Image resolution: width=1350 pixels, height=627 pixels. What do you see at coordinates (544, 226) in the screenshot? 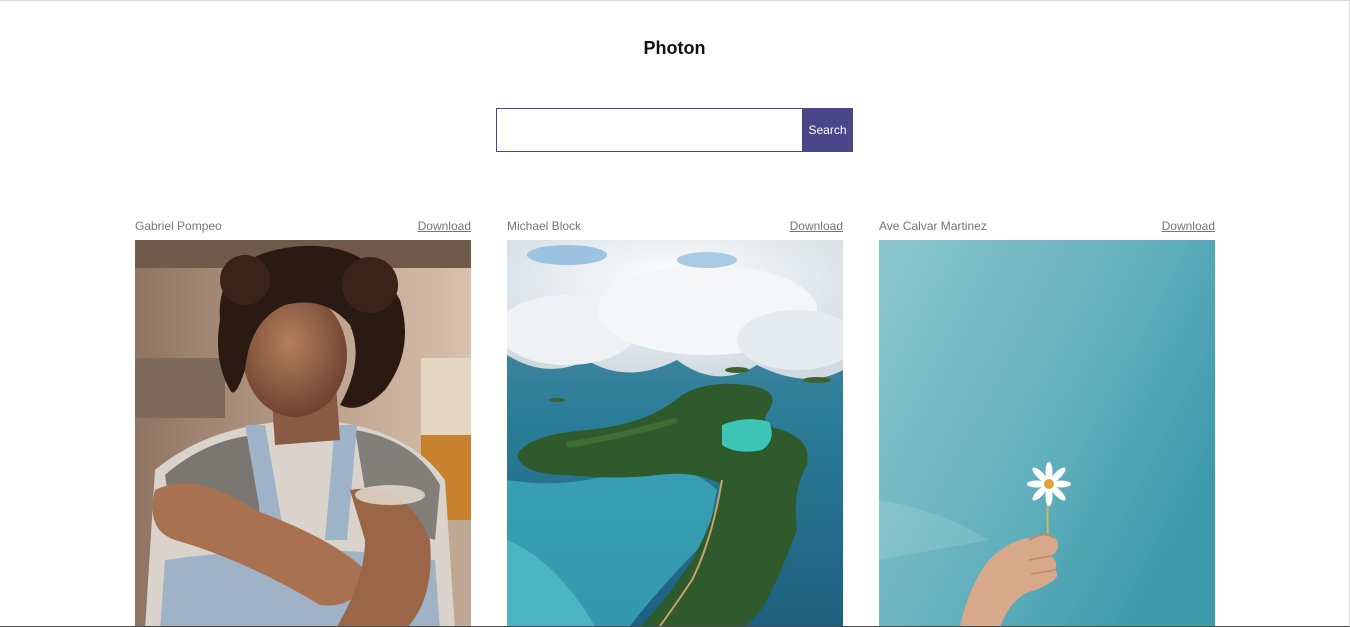
I see `photo-author: Michael Block` at bounding box center [544, 226].